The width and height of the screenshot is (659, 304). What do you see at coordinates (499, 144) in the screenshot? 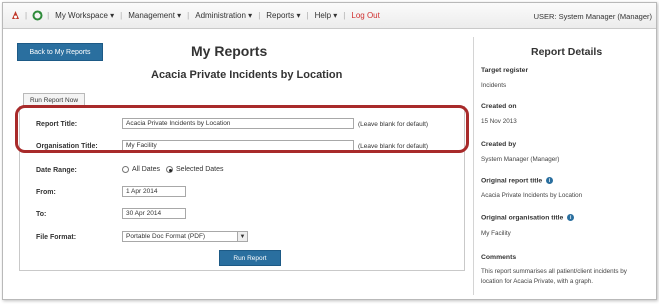
I see `created-by-label: Created by` at bounding box center [499, 144].